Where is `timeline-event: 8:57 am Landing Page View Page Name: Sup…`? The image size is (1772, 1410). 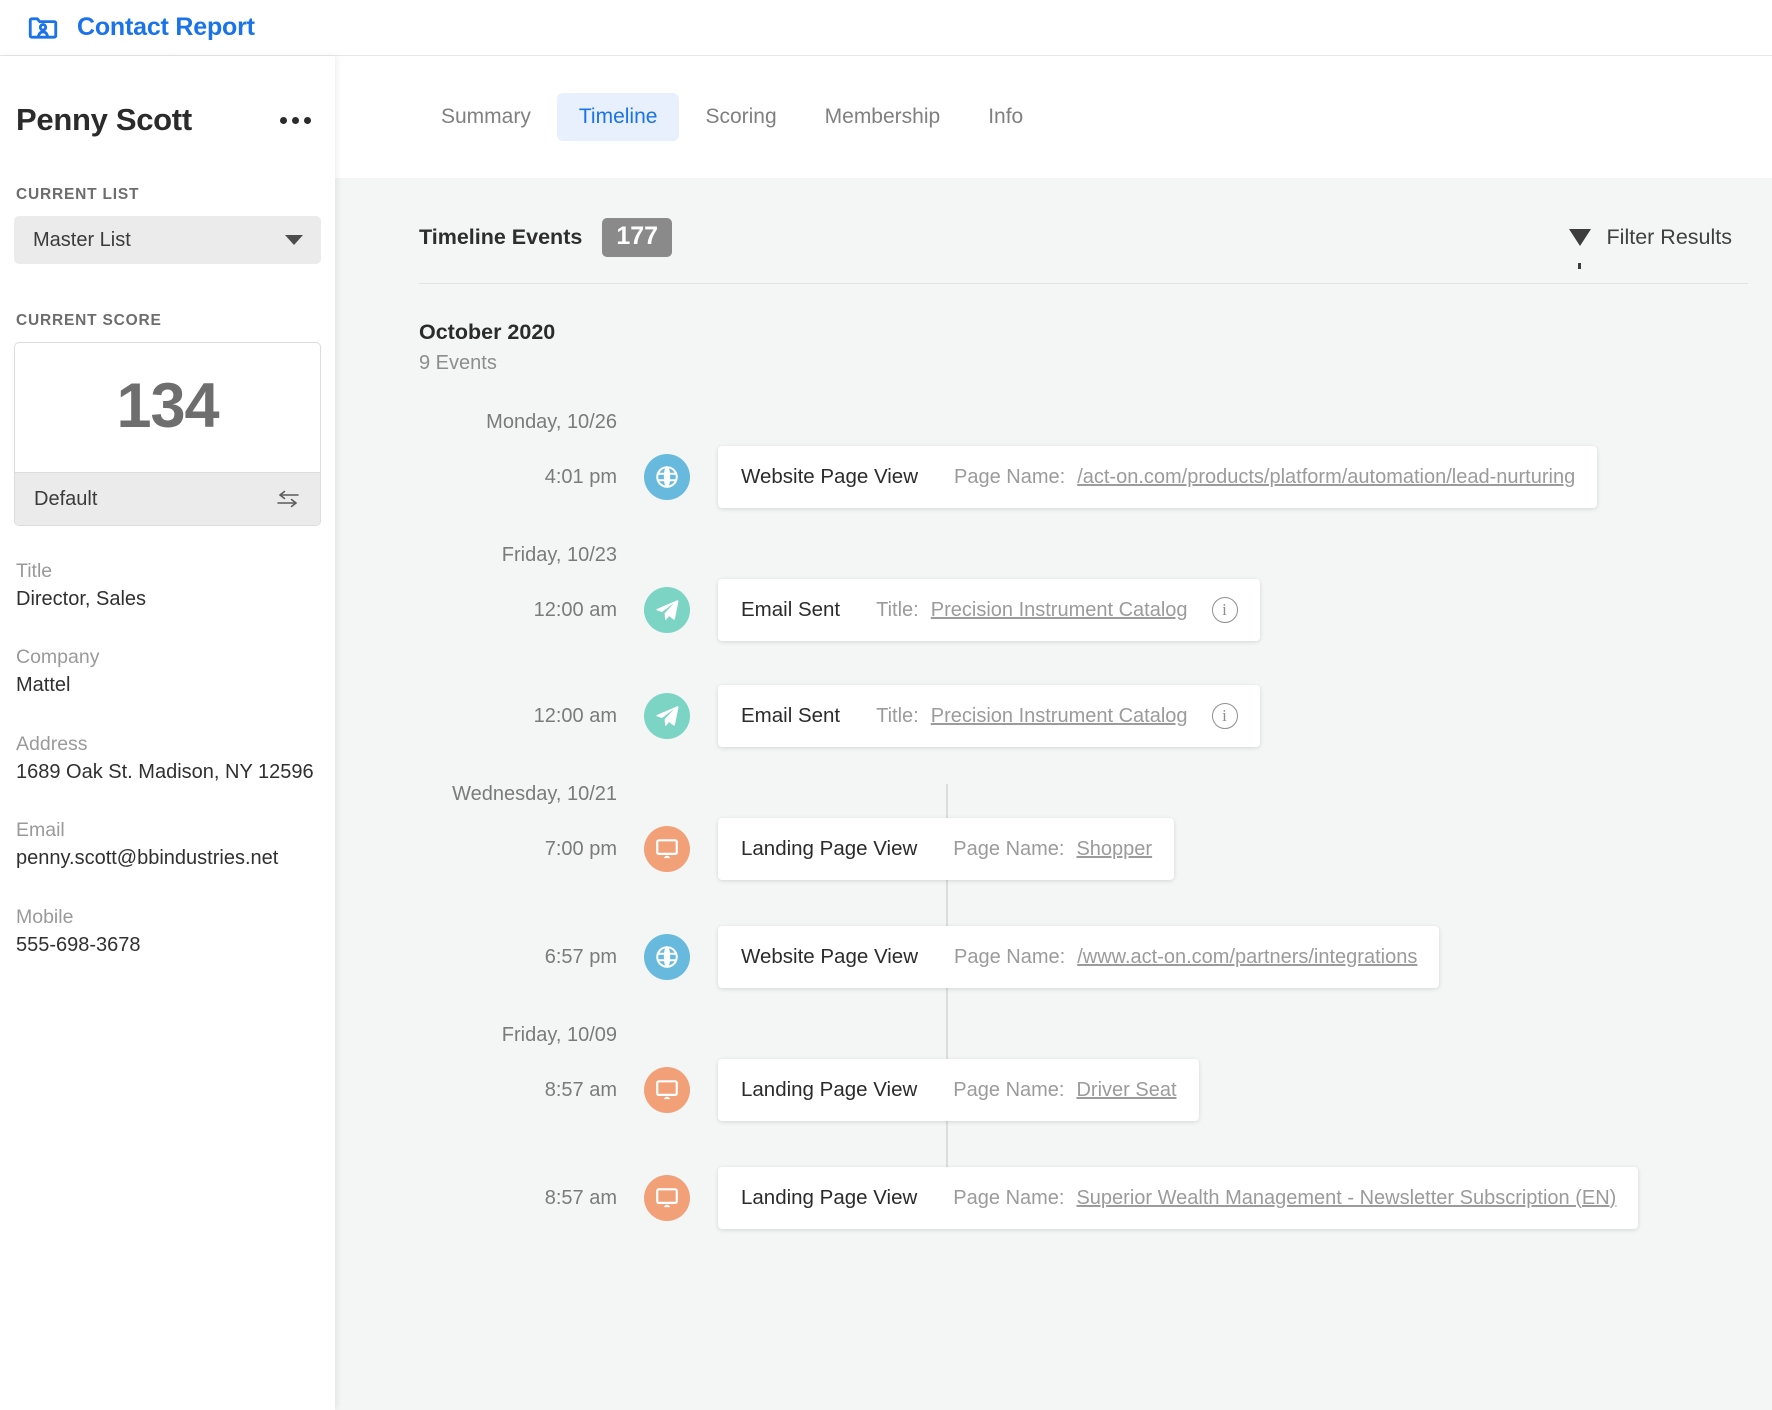
timeline-event: 8:57 am Landing Page View Page Name: Sup… is located at coordinates (1095, 1198).